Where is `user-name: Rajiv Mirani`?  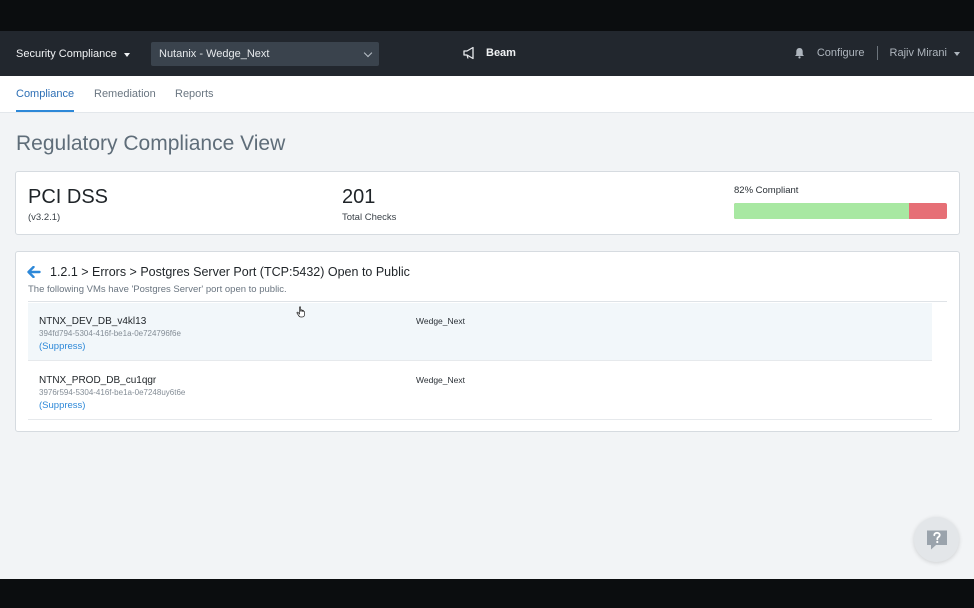
user-name: Rajiv Mirani is located at coordinates (918, 53).